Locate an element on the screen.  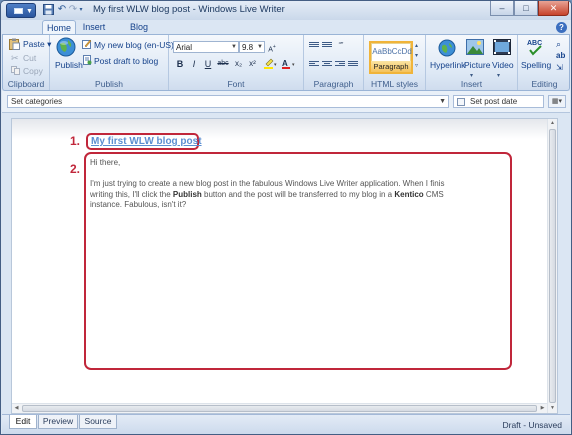
post-bold-publish: Publish is located at coordinates (187, 194).